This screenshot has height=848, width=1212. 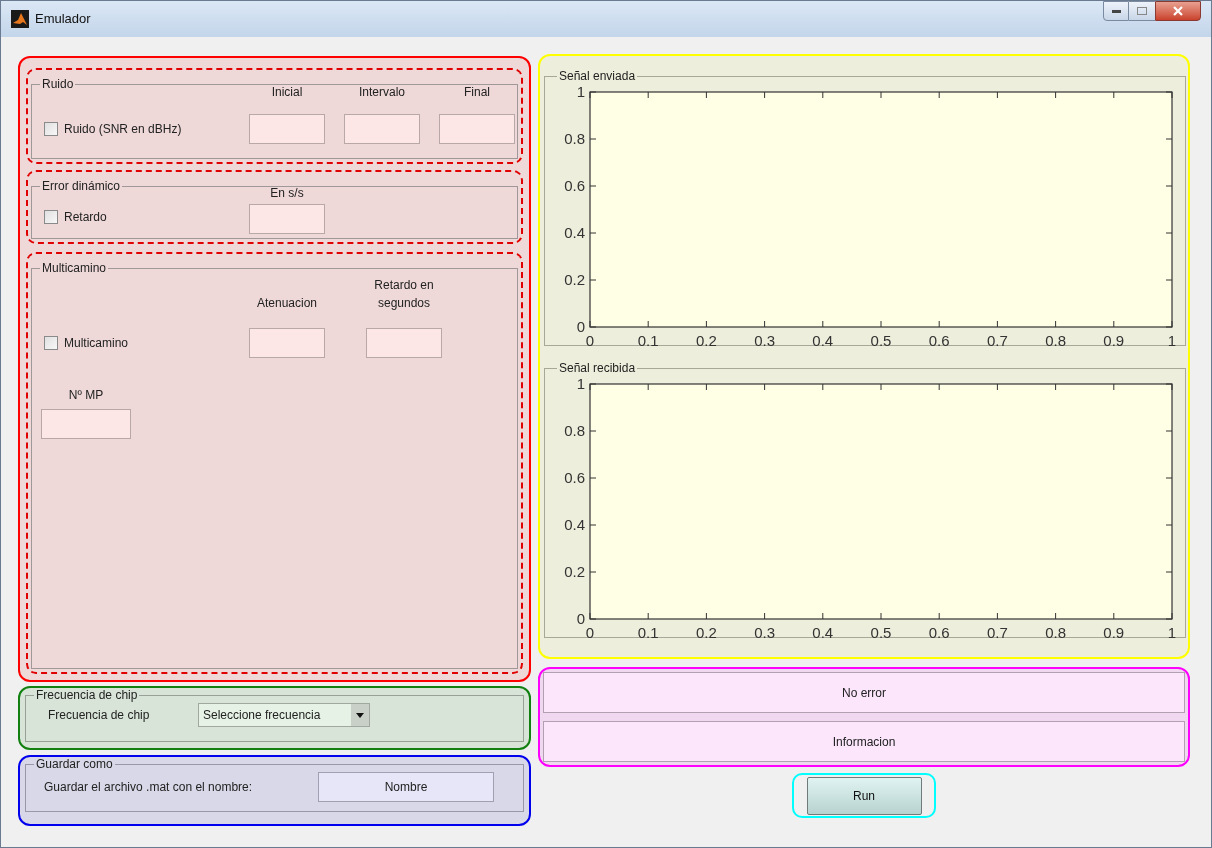 What do you see at coordinates (287, 193) in the screenshot?
I see `column-label: En s/s` at bounding box center [287, 193].